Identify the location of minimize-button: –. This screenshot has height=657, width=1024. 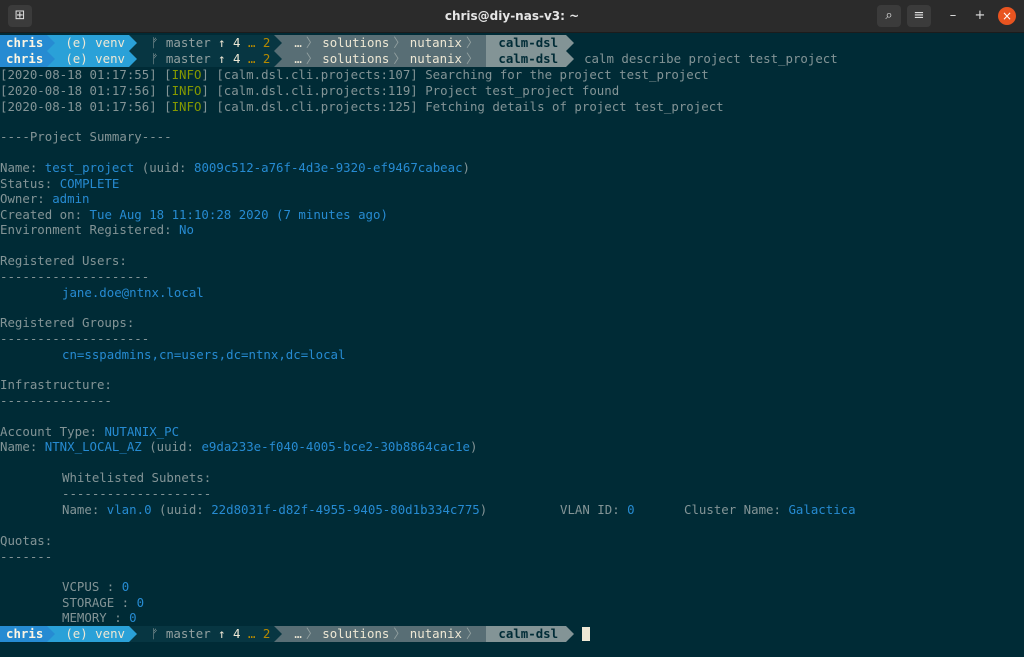
(953, 16).